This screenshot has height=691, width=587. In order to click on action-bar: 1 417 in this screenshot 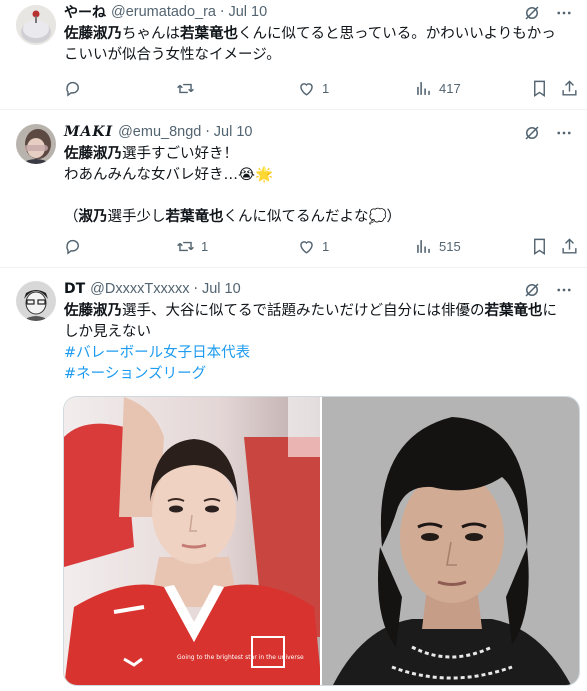, I will do `click(321, 88)`.